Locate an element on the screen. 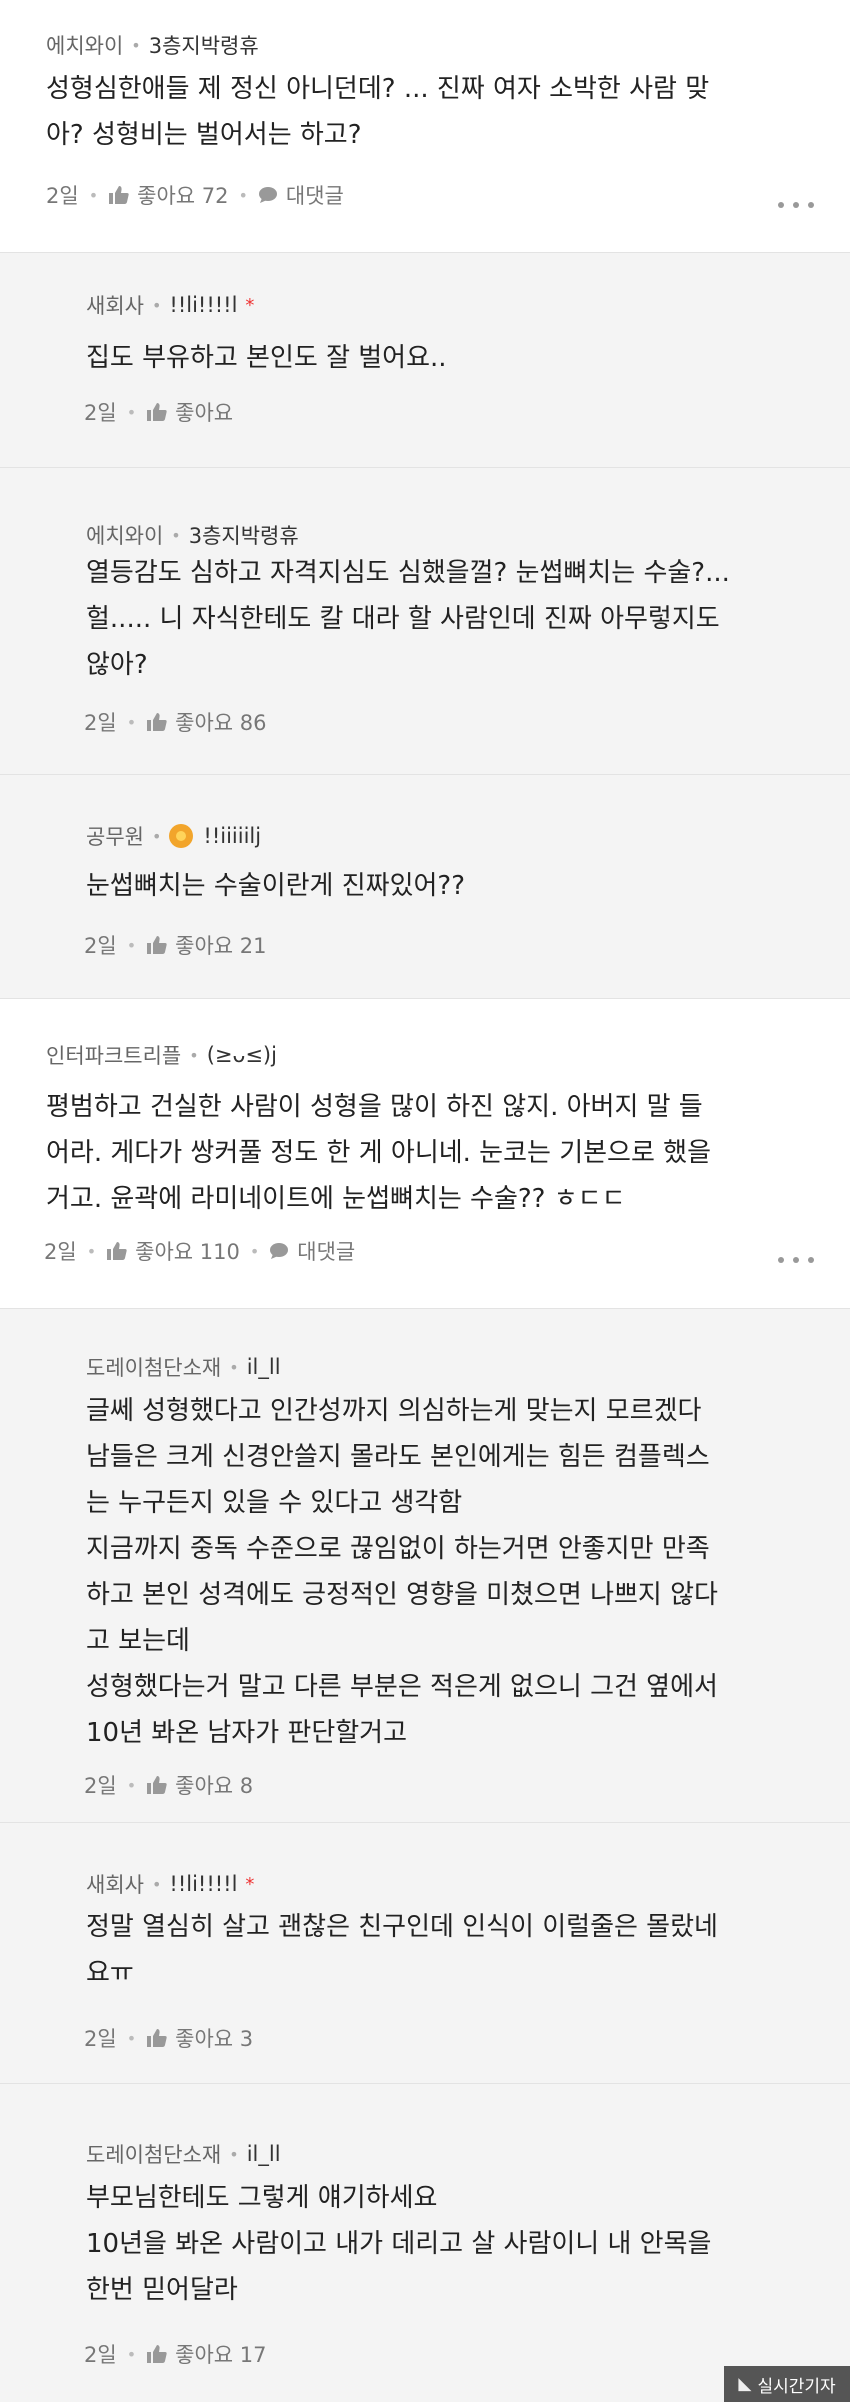  watermark-text: 실시간기자 is located at coordinates (796, 2386).